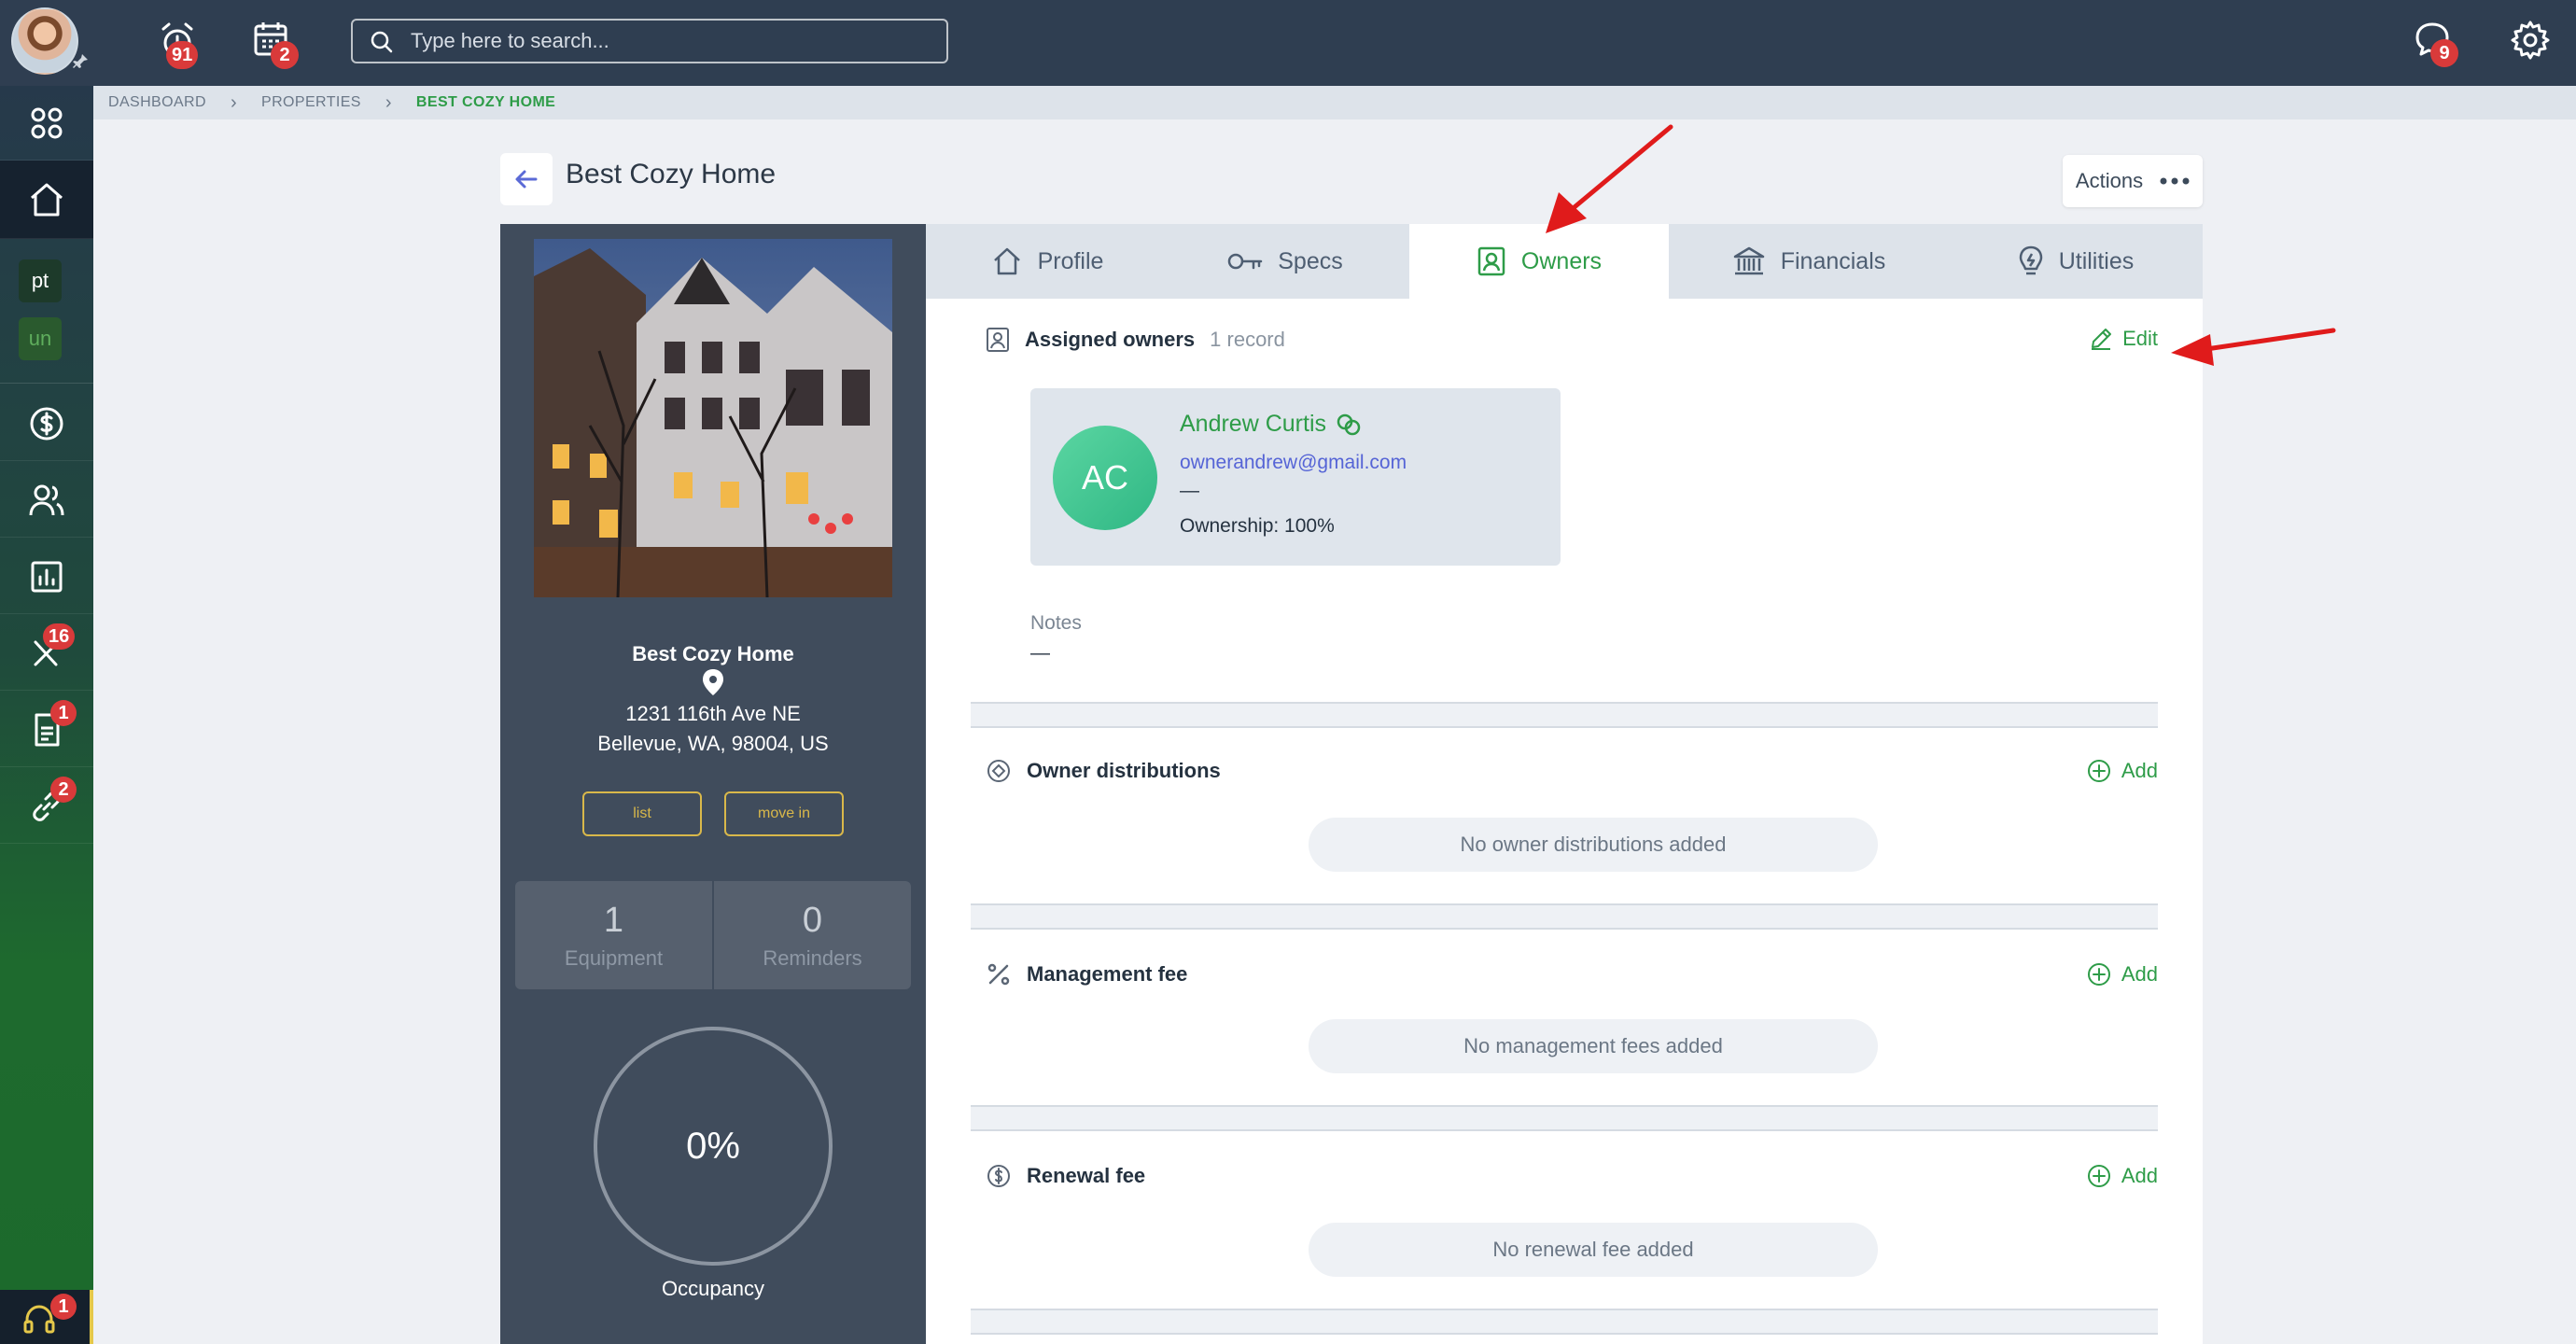 This screenshot has width=2576, height=1344. I want to click on page-title: Best Cozy Home, so click(671, 174).